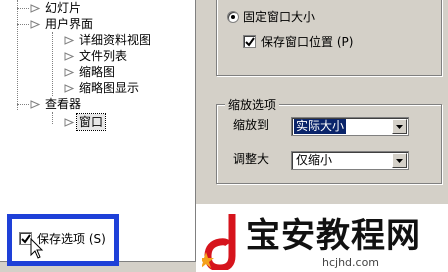 Image resolution: width=448 pixels, height=272 pixels. I want to click on tree-item-thumbnail-display: 缩略图显示, so click(102, 88).